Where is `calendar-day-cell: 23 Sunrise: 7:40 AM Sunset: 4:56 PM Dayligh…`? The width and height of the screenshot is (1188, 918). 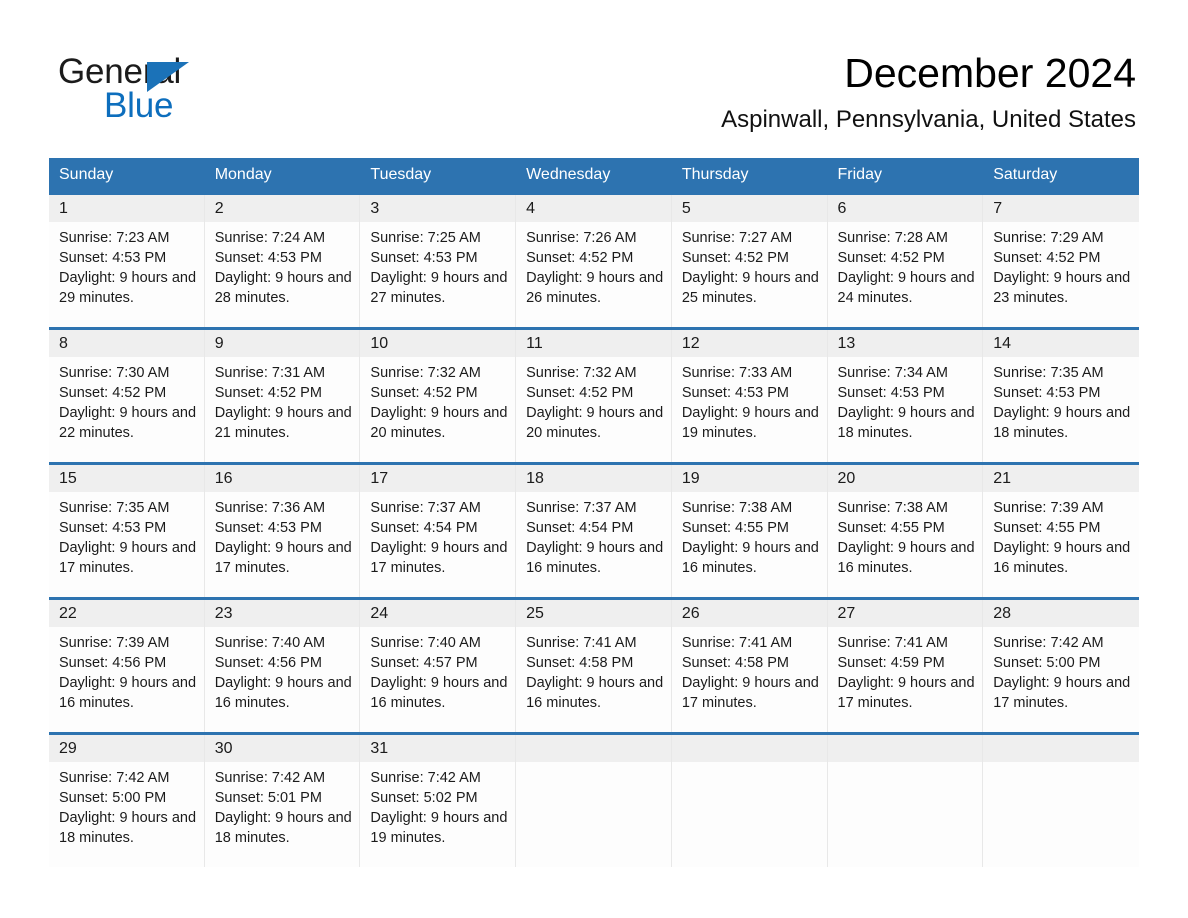
calendar-day-cell: 23 Sunrise: 7:40 AM Sunset: 4:56 PM Dayligh… is located at coordinates (282, 666).